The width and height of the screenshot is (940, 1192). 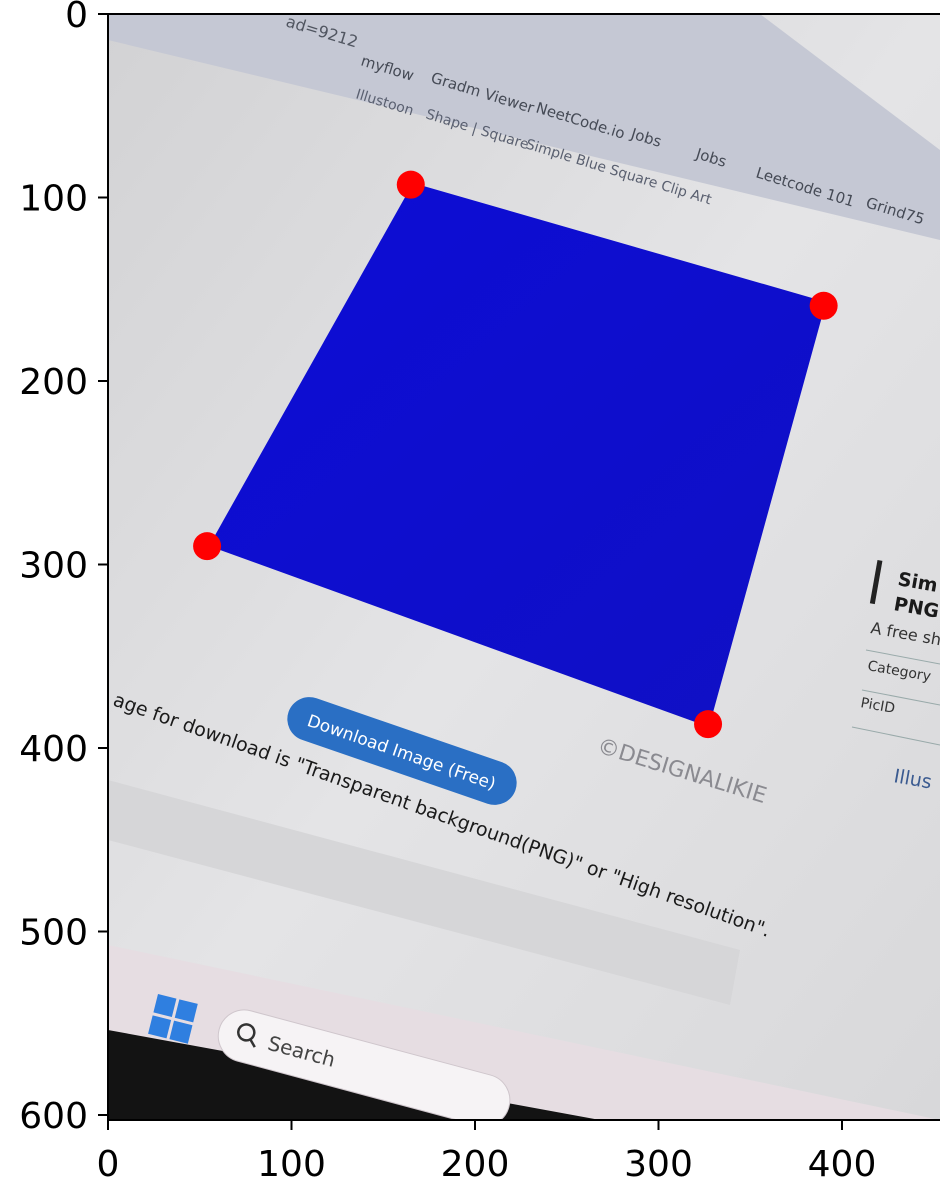 What do you see at coordinates (658, 1164) in the screenshot?
I see `x-tick-label: 300` at bounding box center [658, 1164].